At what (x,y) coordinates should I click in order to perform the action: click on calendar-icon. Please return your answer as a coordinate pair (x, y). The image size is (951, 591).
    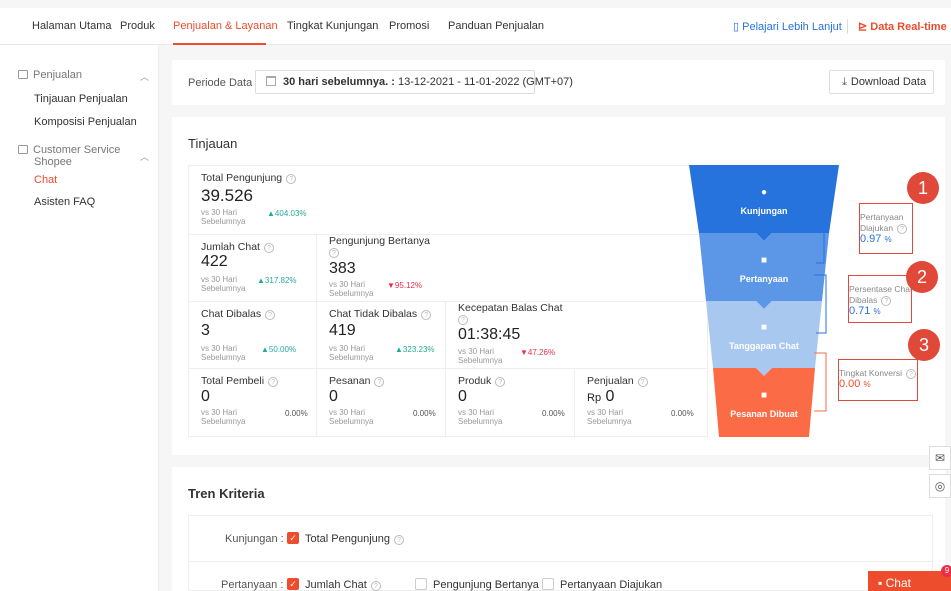
    Looking at the image, I should click on (271, 81).